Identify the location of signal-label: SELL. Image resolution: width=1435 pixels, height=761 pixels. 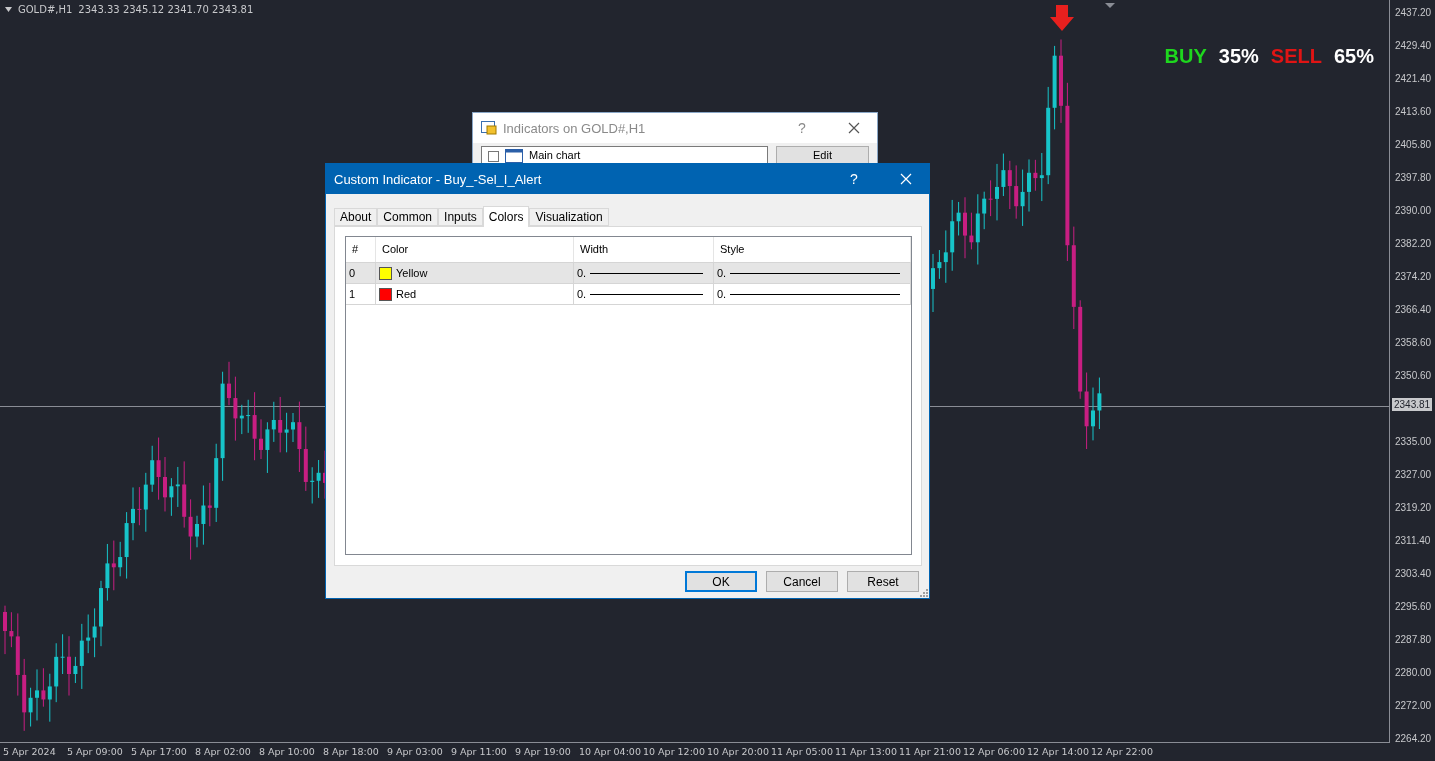
(1296, 56).